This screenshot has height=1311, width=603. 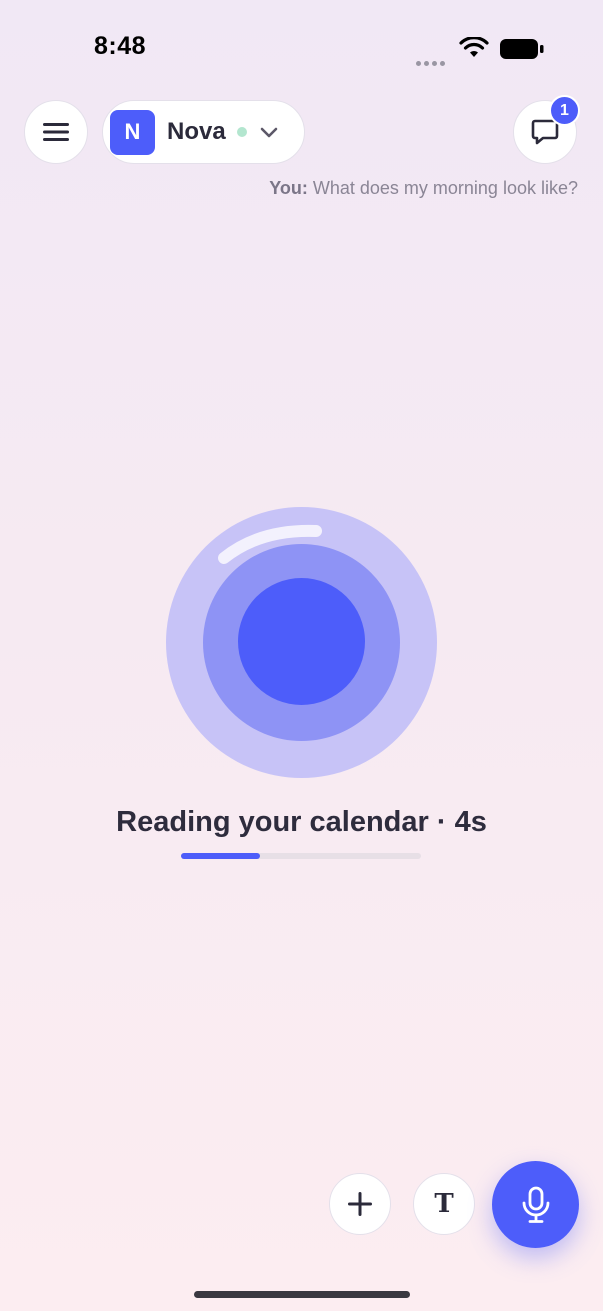 I want to click on text-mode-icon: T, so click(x=444, y=1204).